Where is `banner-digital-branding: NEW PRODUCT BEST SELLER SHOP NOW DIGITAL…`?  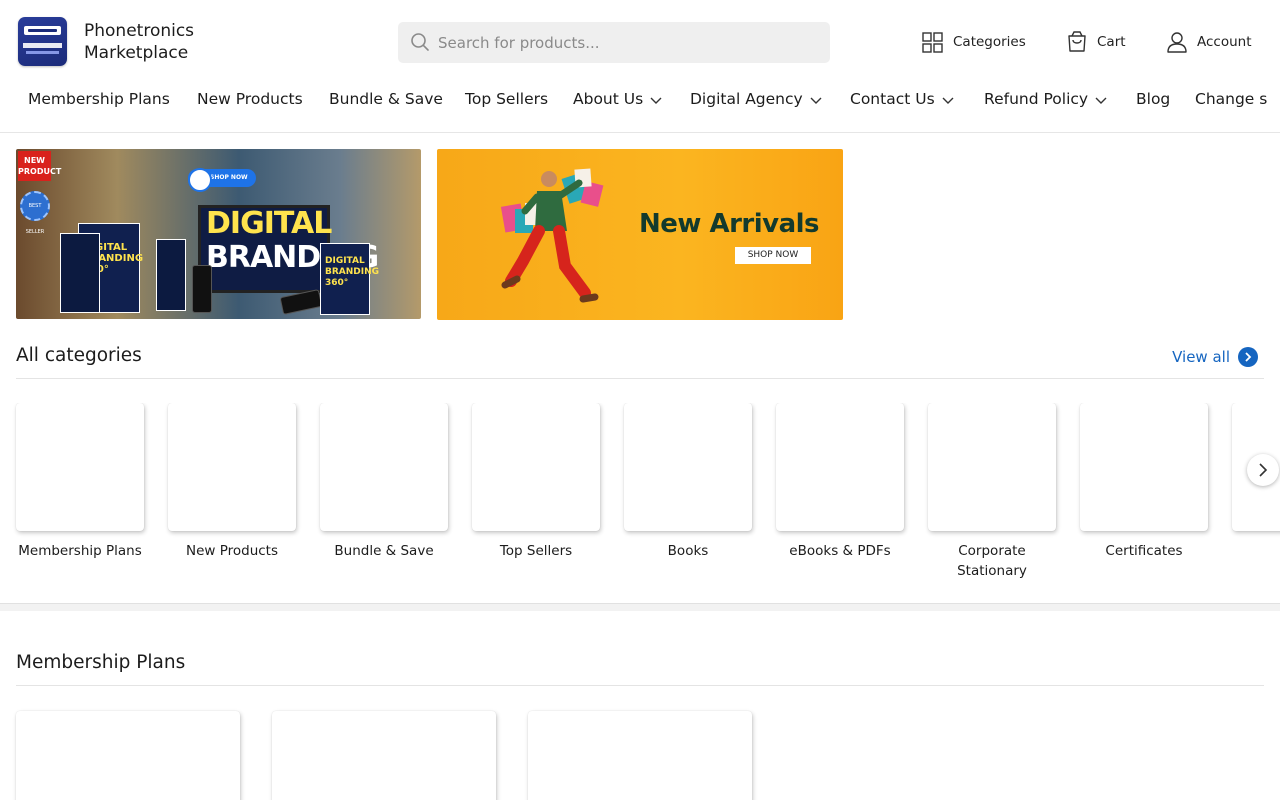
banner-digital-branding: NEW PRODUCT BEST SELLER SHOP NOW DIGITAL… is located at coordinates (218, 234).